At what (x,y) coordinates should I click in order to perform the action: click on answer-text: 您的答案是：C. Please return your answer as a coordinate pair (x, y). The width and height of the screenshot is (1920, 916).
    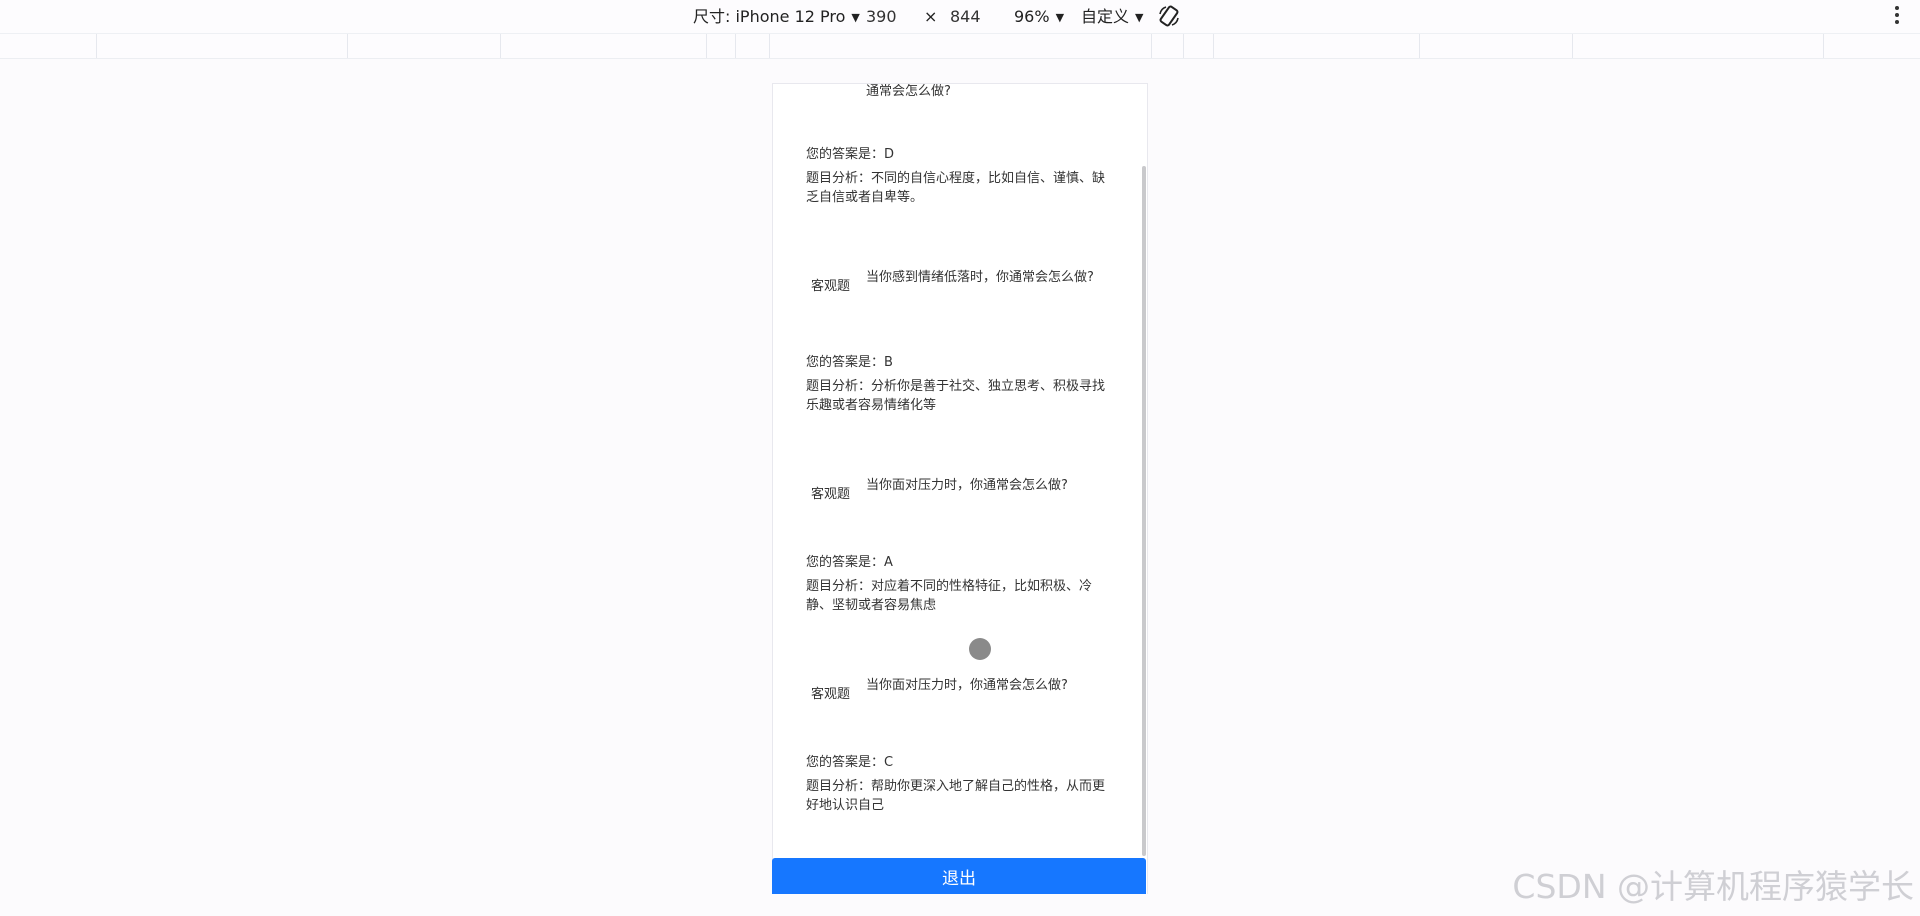
    Looking at the image, I should click on (850, 762).